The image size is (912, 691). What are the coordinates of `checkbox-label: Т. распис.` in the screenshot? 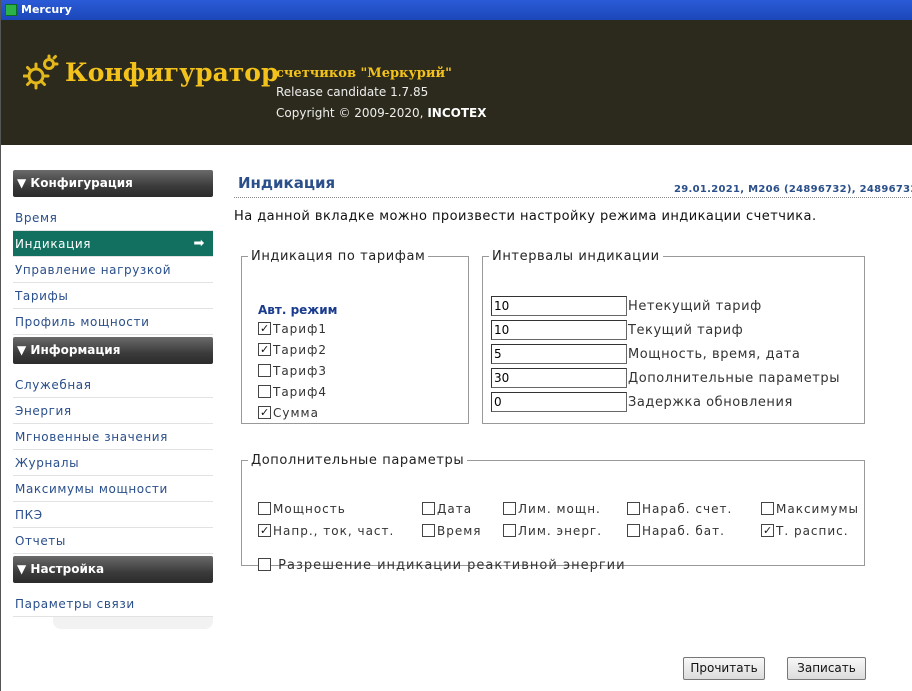 It's located at (812, 531).